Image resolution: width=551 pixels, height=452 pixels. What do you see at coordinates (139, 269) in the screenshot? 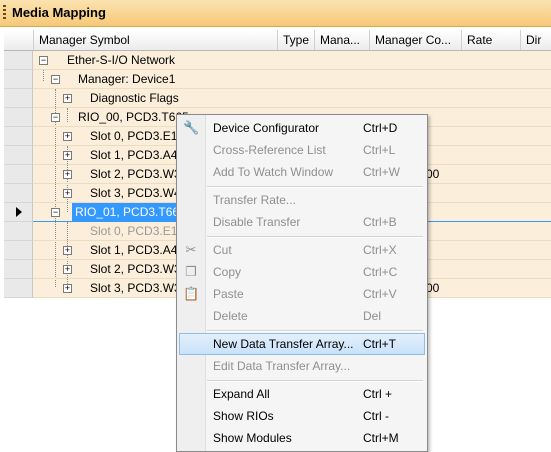
I see `tree-node-label: Slot 2, PCD3.W30` at bounding box center [139, 269].